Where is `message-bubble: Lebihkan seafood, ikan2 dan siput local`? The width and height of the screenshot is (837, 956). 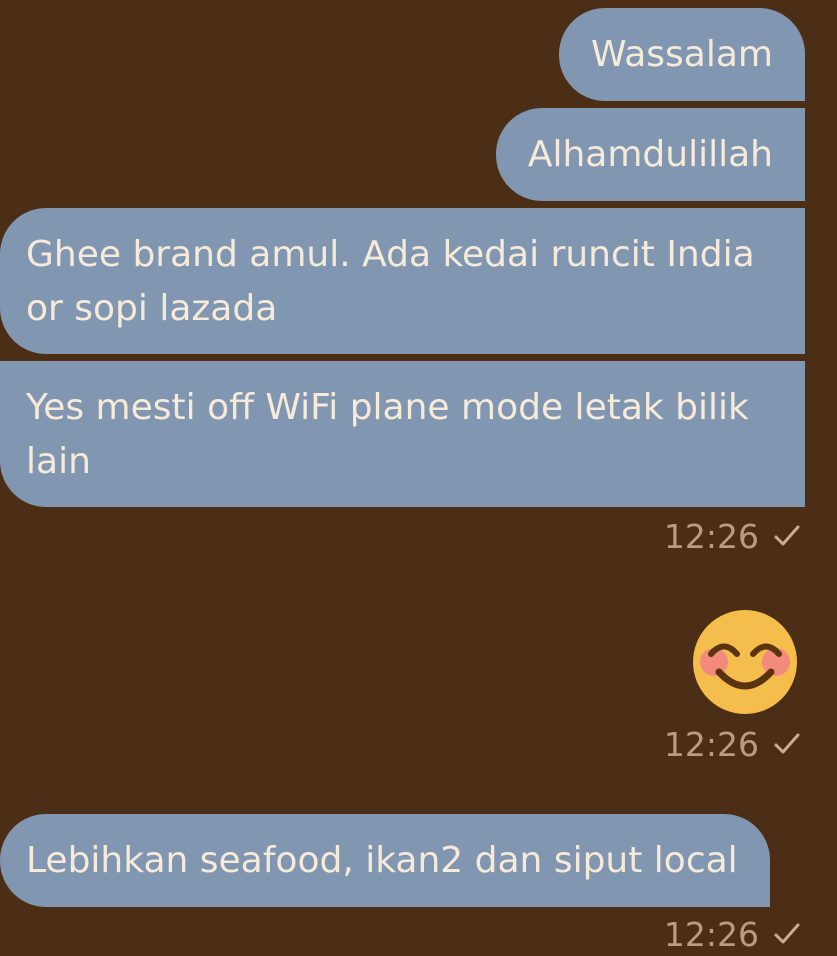 message-bubble: Lebihkan seafood, ikan2 dan siput local is located at coordinates (385, 860).